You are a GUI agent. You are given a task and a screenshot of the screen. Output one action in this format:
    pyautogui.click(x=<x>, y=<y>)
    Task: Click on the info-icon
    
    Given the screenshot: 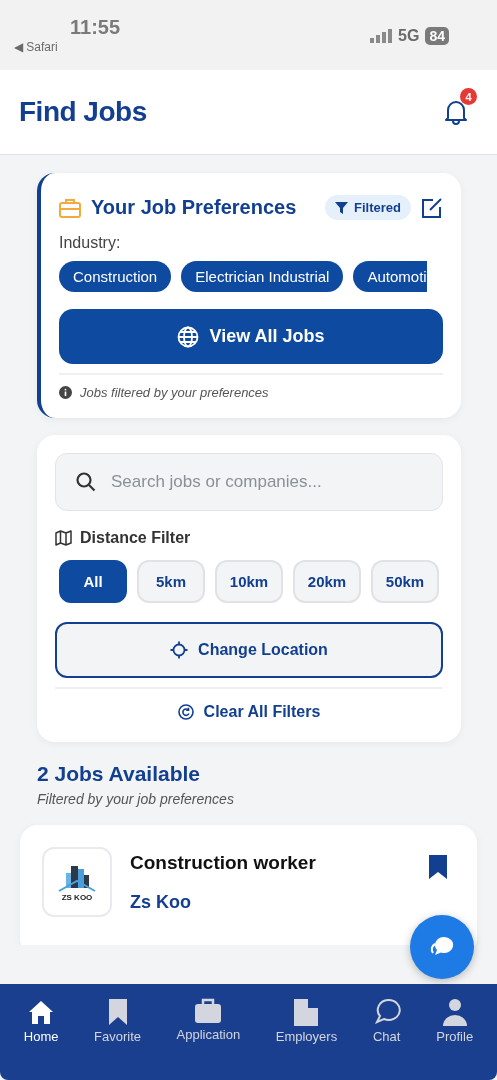 What is the action you would take?
    pyautogui.click(x=65, y=392)
    